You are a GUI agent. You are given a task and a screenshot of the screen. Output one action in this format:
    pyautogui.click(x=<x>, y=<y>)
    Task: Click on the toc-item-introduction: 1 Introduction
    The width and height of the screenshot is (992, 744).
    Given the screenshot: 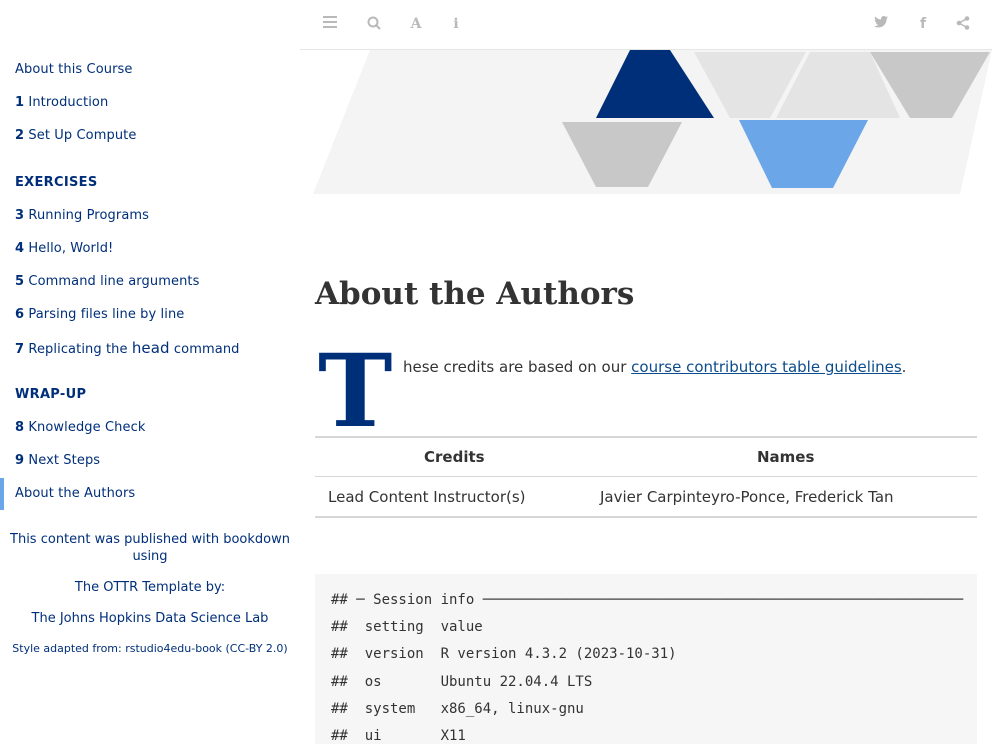 What is the action you would take?
    pyautogui.click(x=61, y=102)
    